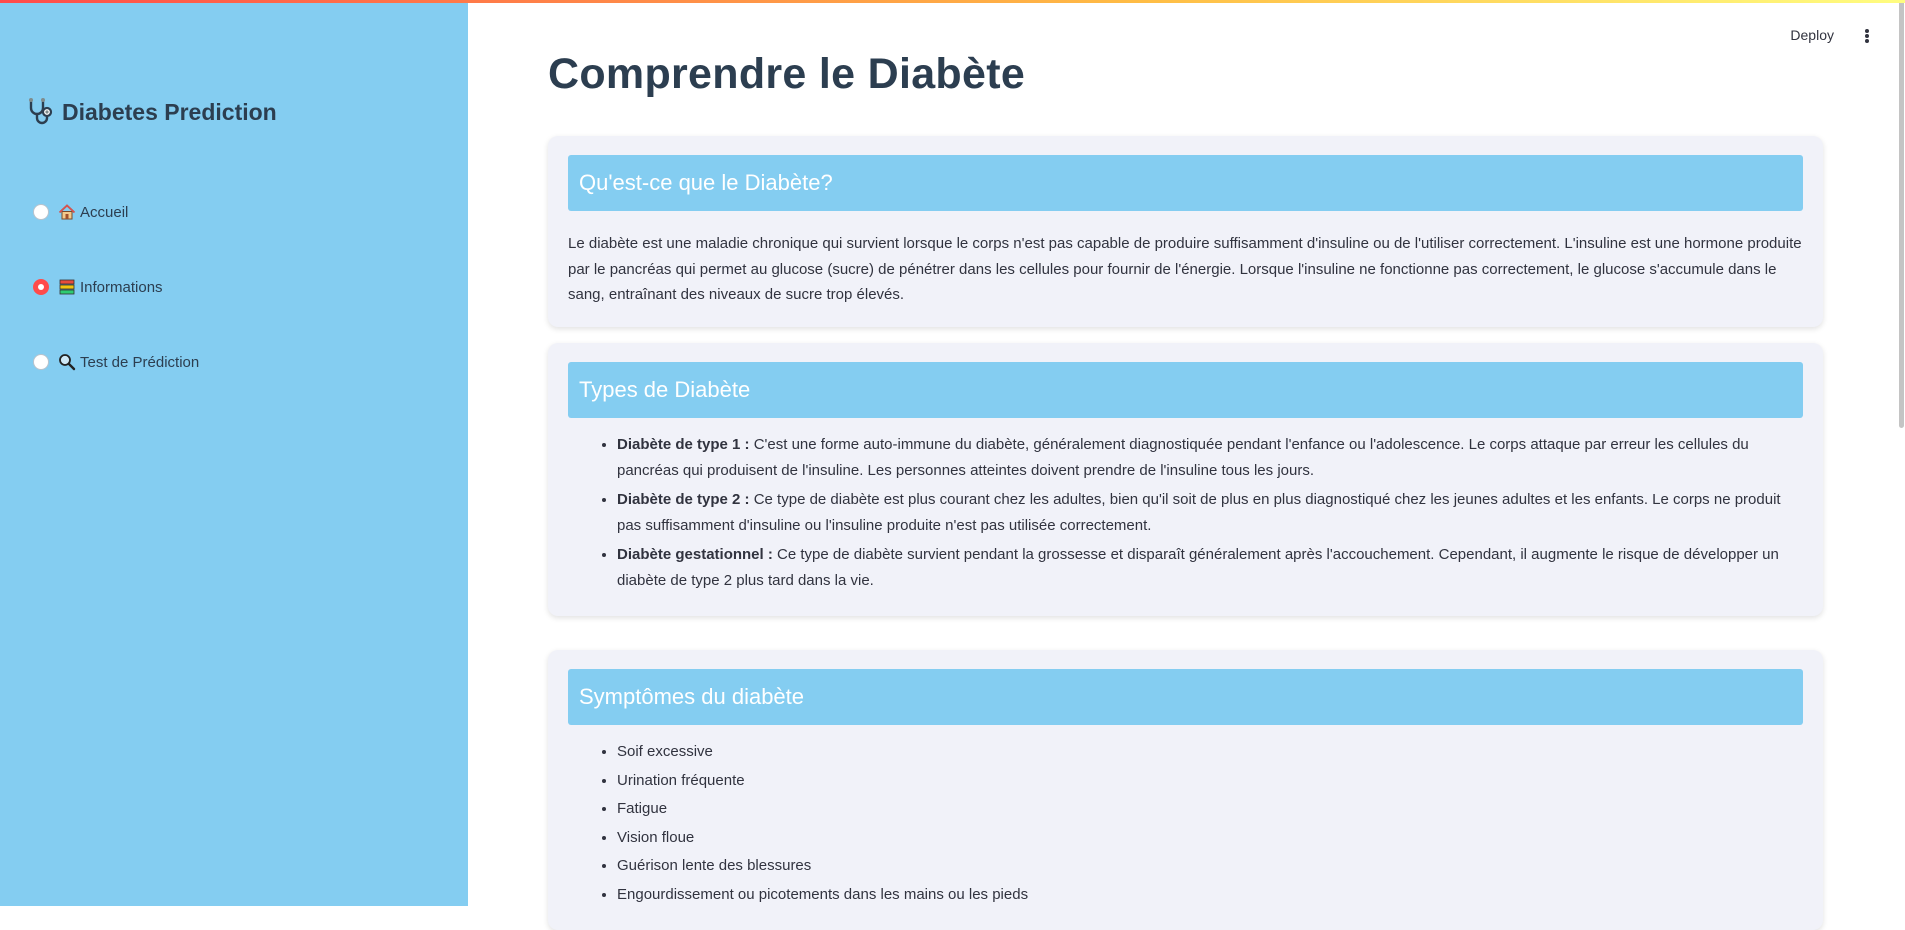  I want to click on sidebar-item-accueil: Accueil, so click(116, 212).